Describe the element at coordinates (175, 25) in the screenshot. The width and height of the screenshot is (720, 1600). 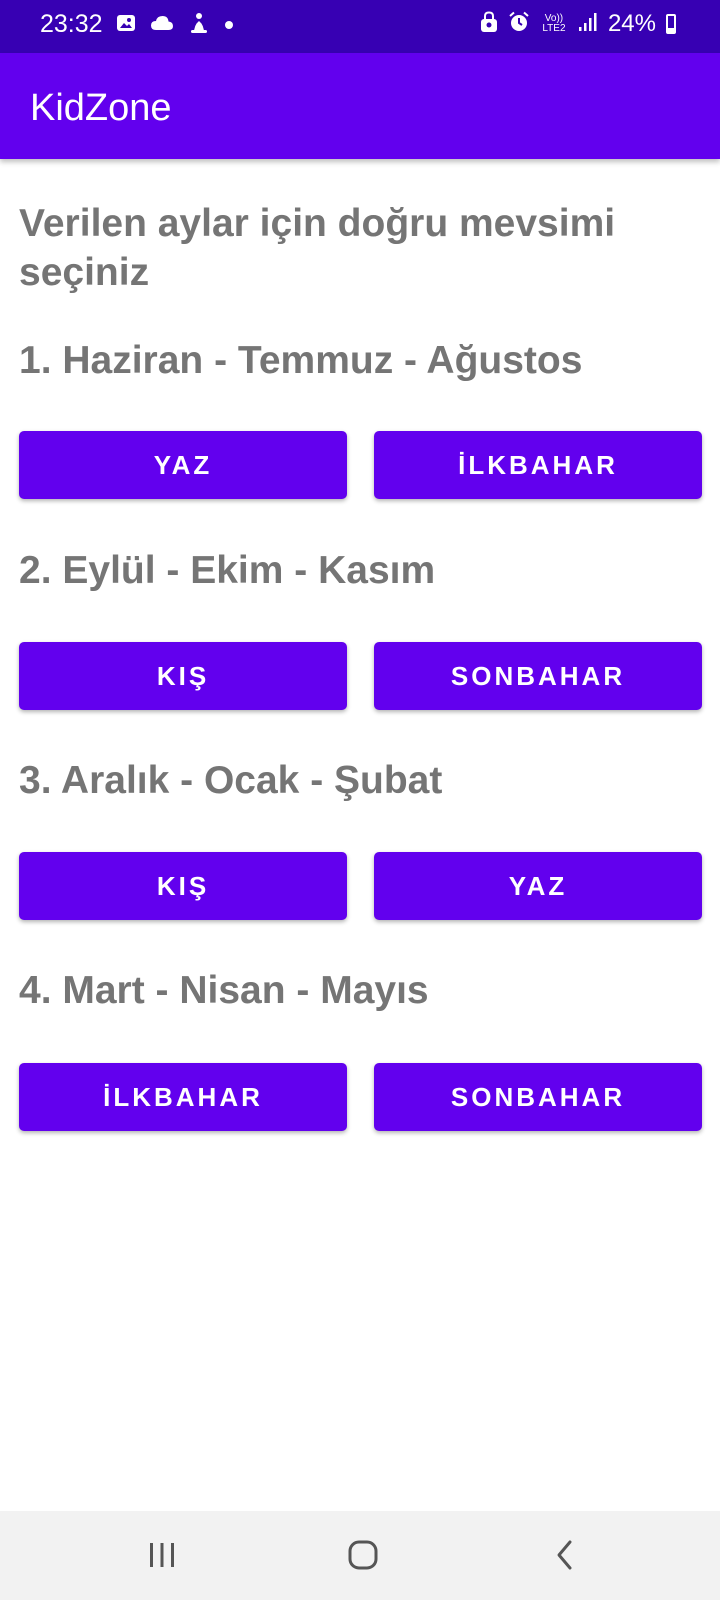
I see `status-icons-left` at that location.